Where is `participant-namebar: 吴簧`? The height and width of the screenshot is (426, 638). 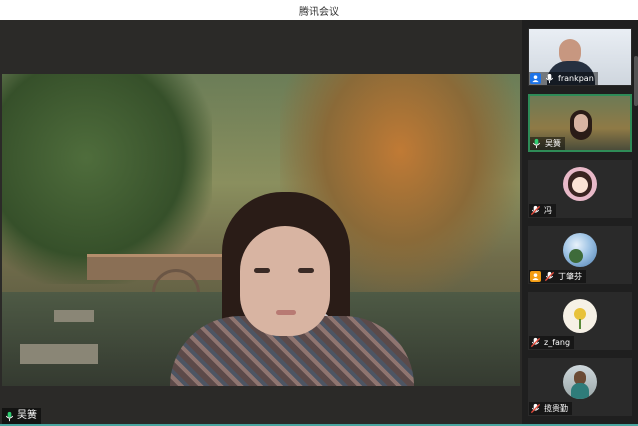 participant-namebar: 吴簧 is located at coordinates (547, 143).